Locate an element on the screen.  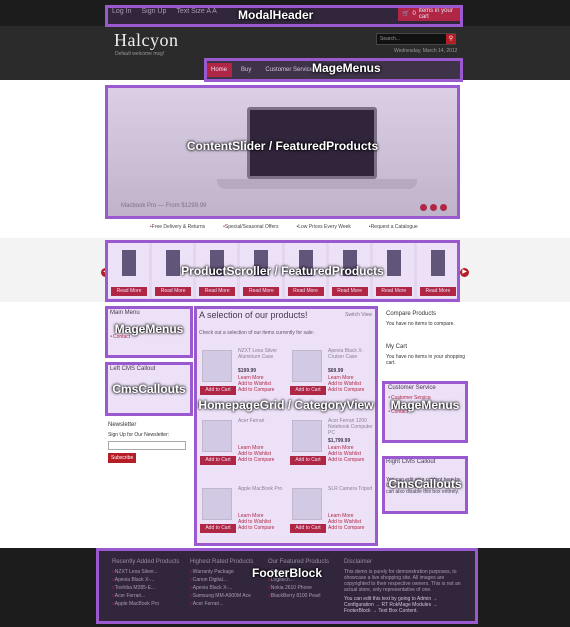
site-logo: Halcyon is located at coordinates (146, 40).